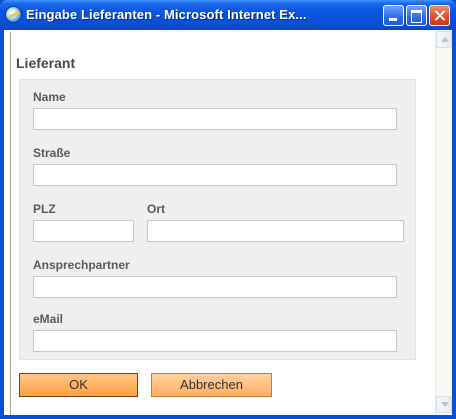 Image resolution: width=456 pixels, height=419 pixels. I want to click on email-field, so click(215, 341).